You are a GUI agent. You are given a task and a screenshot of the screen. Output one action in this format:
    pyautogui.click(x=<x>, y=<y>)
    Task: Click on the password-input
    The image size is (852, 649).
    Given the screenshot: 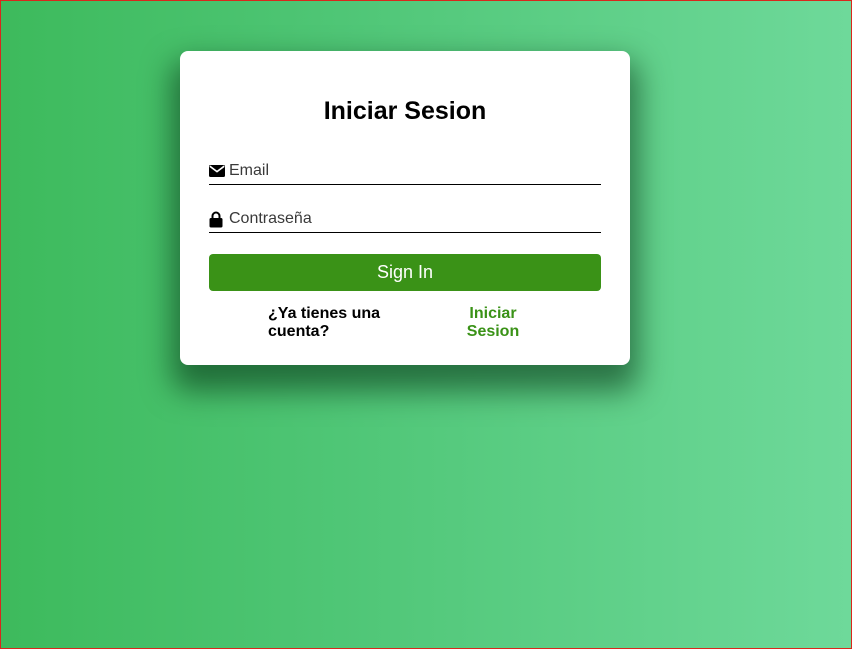 What is the action you would take?
    pyautogui.click(x=408, y=219)
    